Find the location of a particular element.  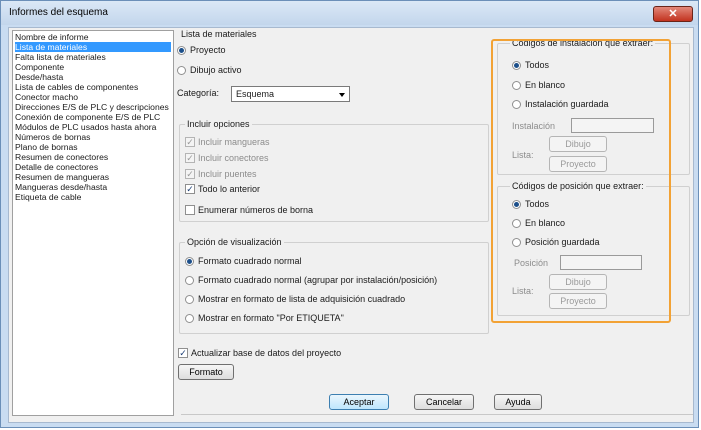

display-option-2-radio is located at coordinates (189, 280).